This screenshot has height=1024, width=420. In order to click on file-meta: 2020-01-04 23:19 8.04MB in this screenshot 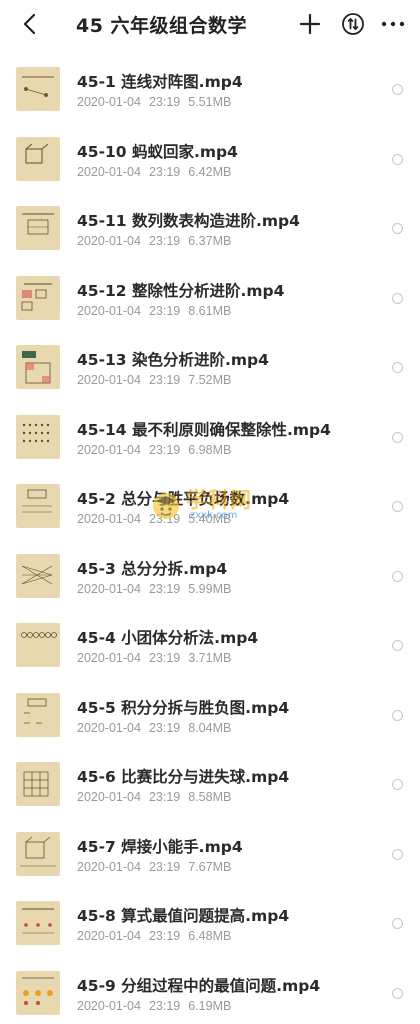, I will do `click(158, 728)`.